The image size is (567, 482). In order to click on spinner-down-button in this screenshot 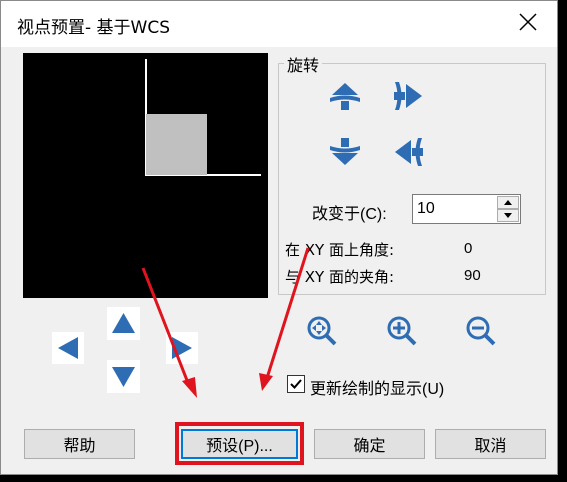, I will do `click(508, 215)`.